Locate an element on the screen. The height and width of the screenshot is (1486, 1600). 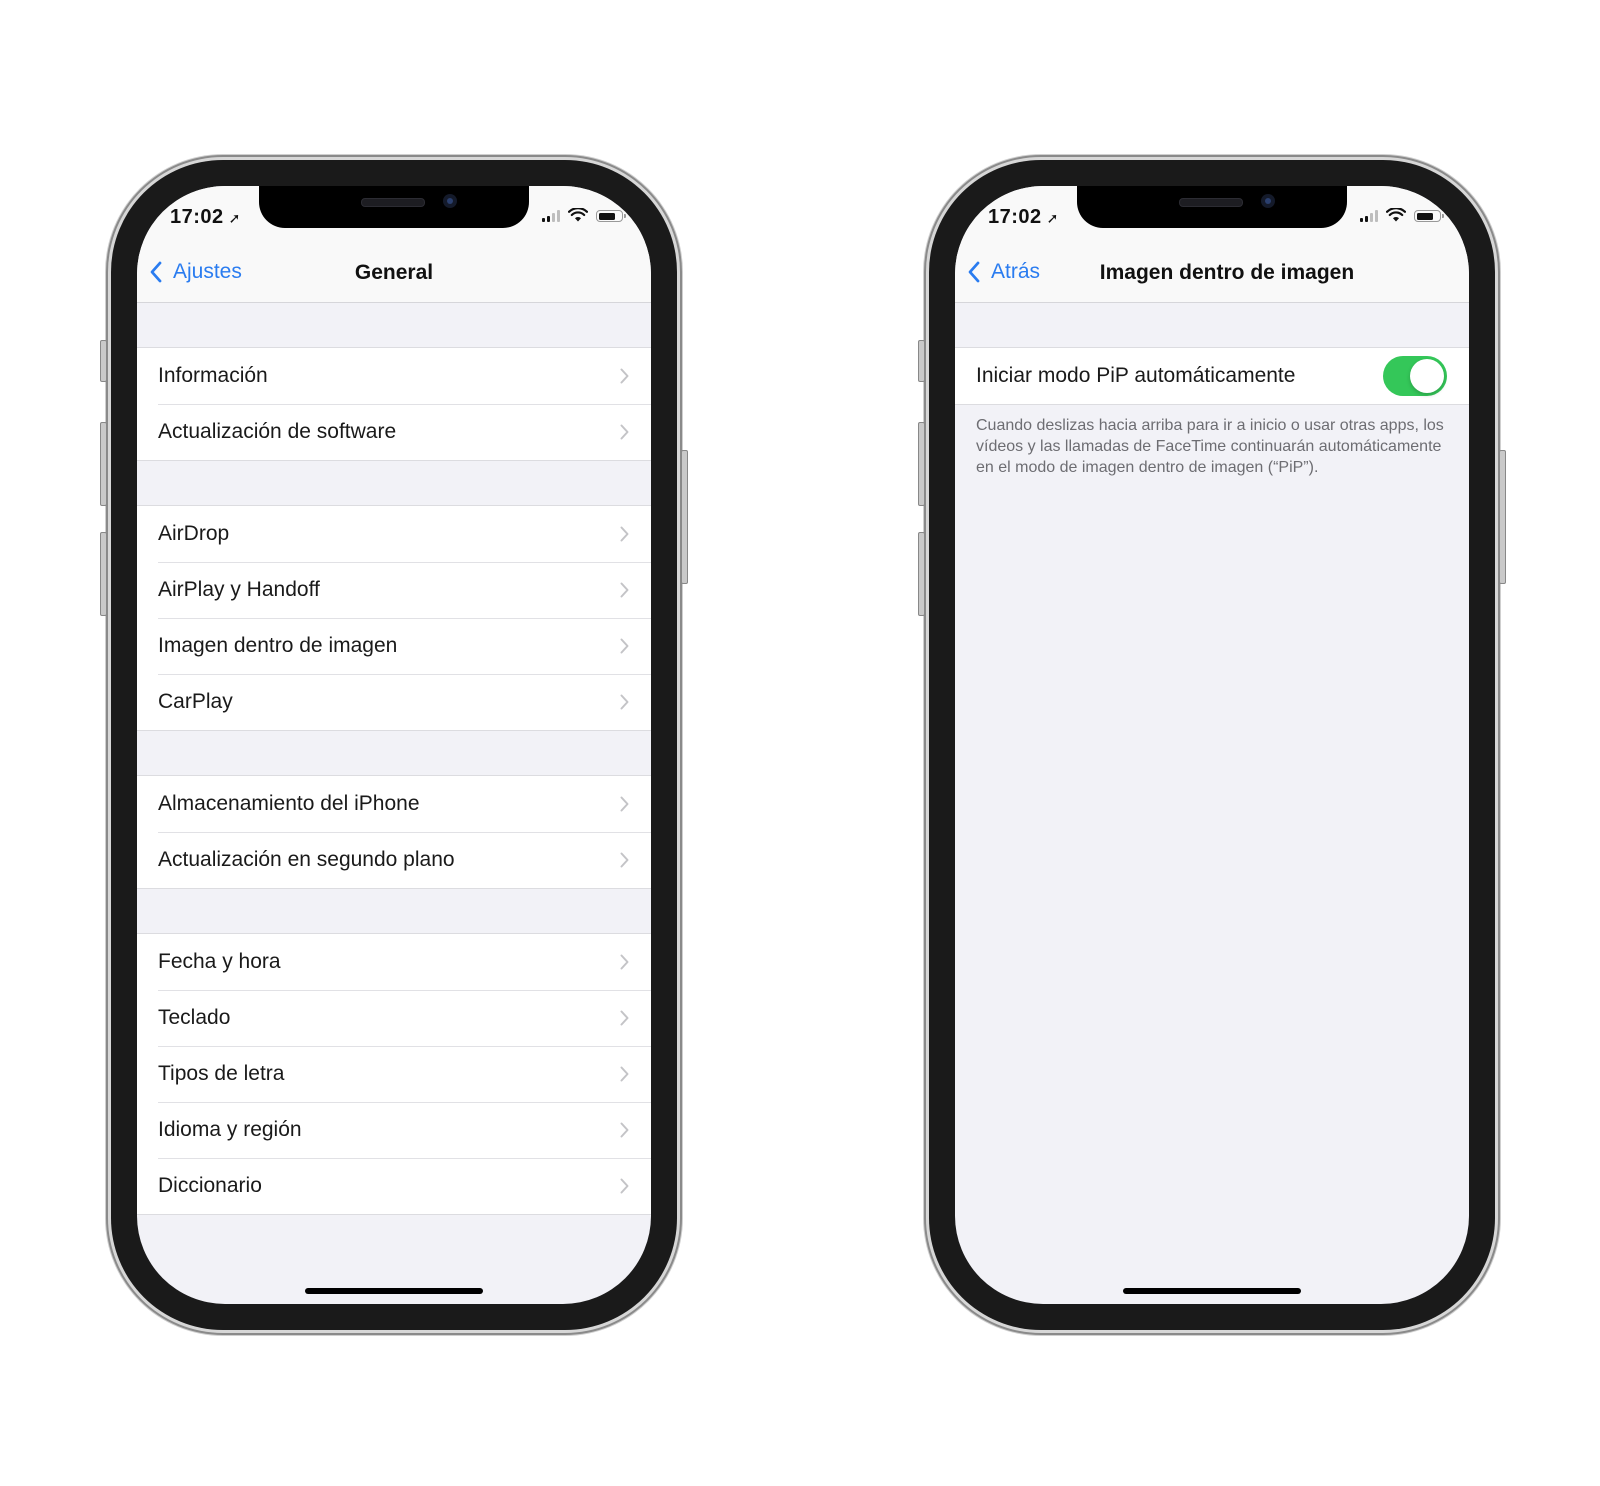
settings-row-label: Actualización en segundo plano is located at coordinates (306, 859).